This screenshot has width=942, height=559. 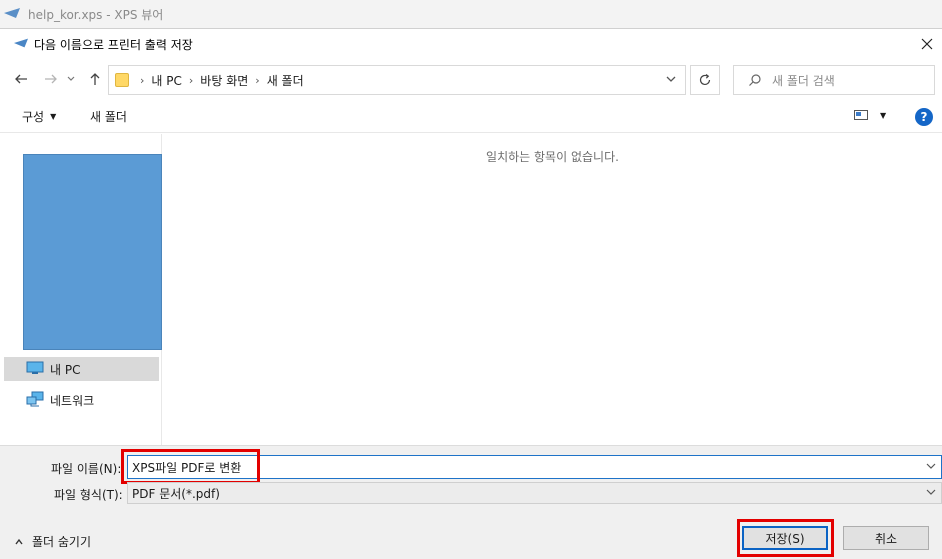 What do you see at coordinates (785, 538) in the screenshot?
I see `highlight-box-save` at bounding box center [785, 538].